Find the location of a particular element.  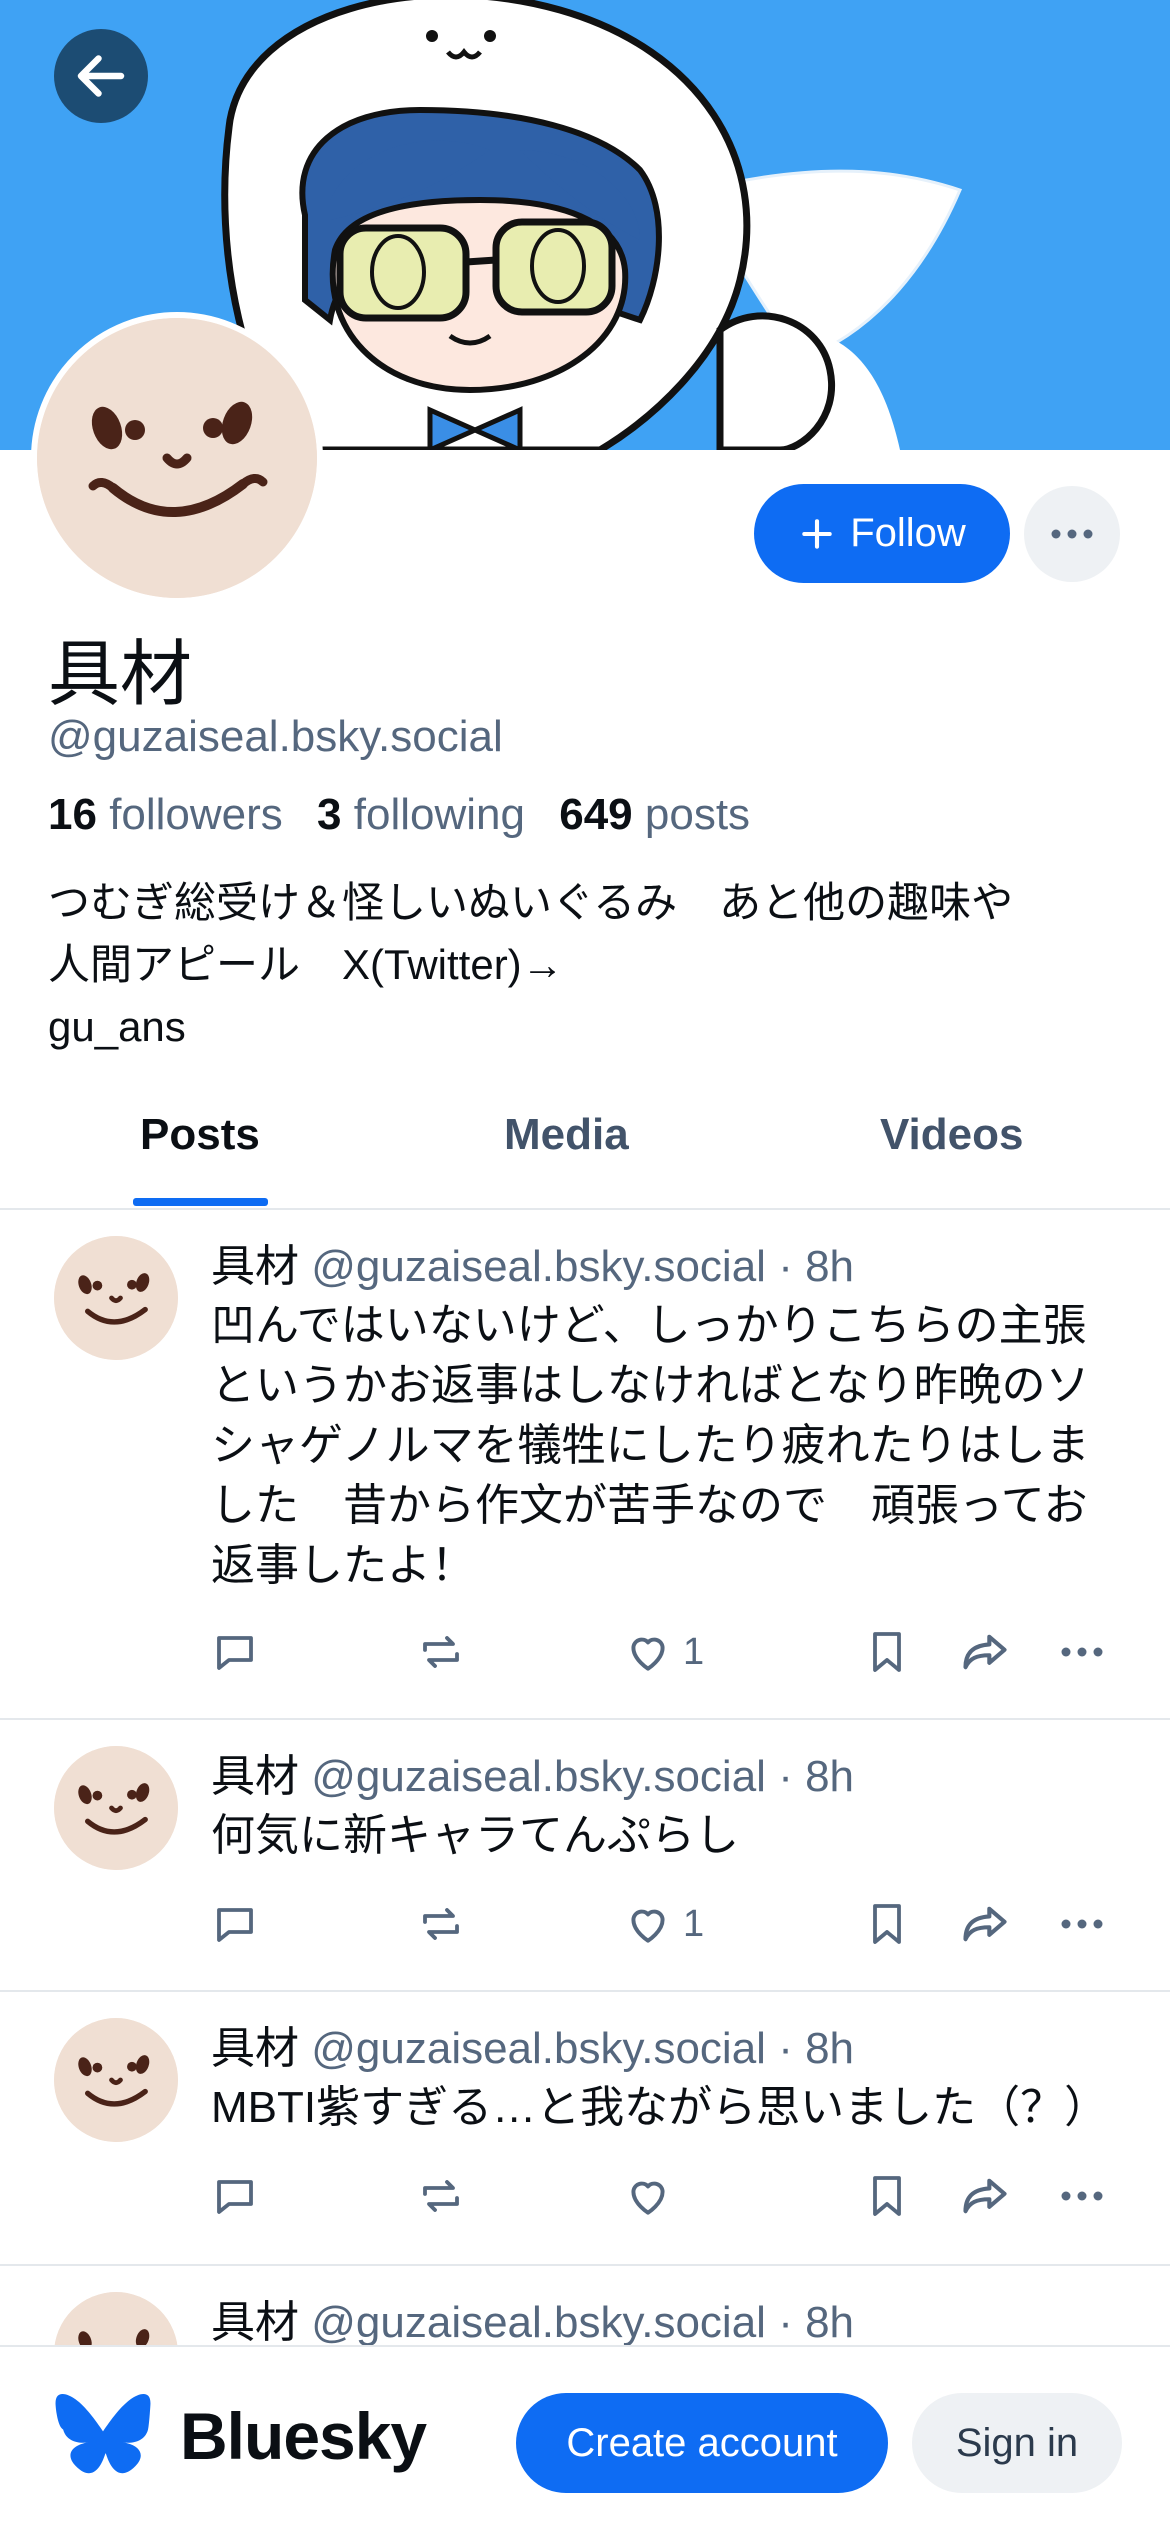

following-count: 3 is located at coordinates (329, 814).